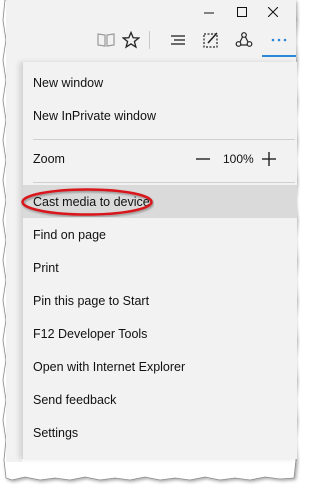  I want to click on more-actions-active-indicator, so click(279, 56).